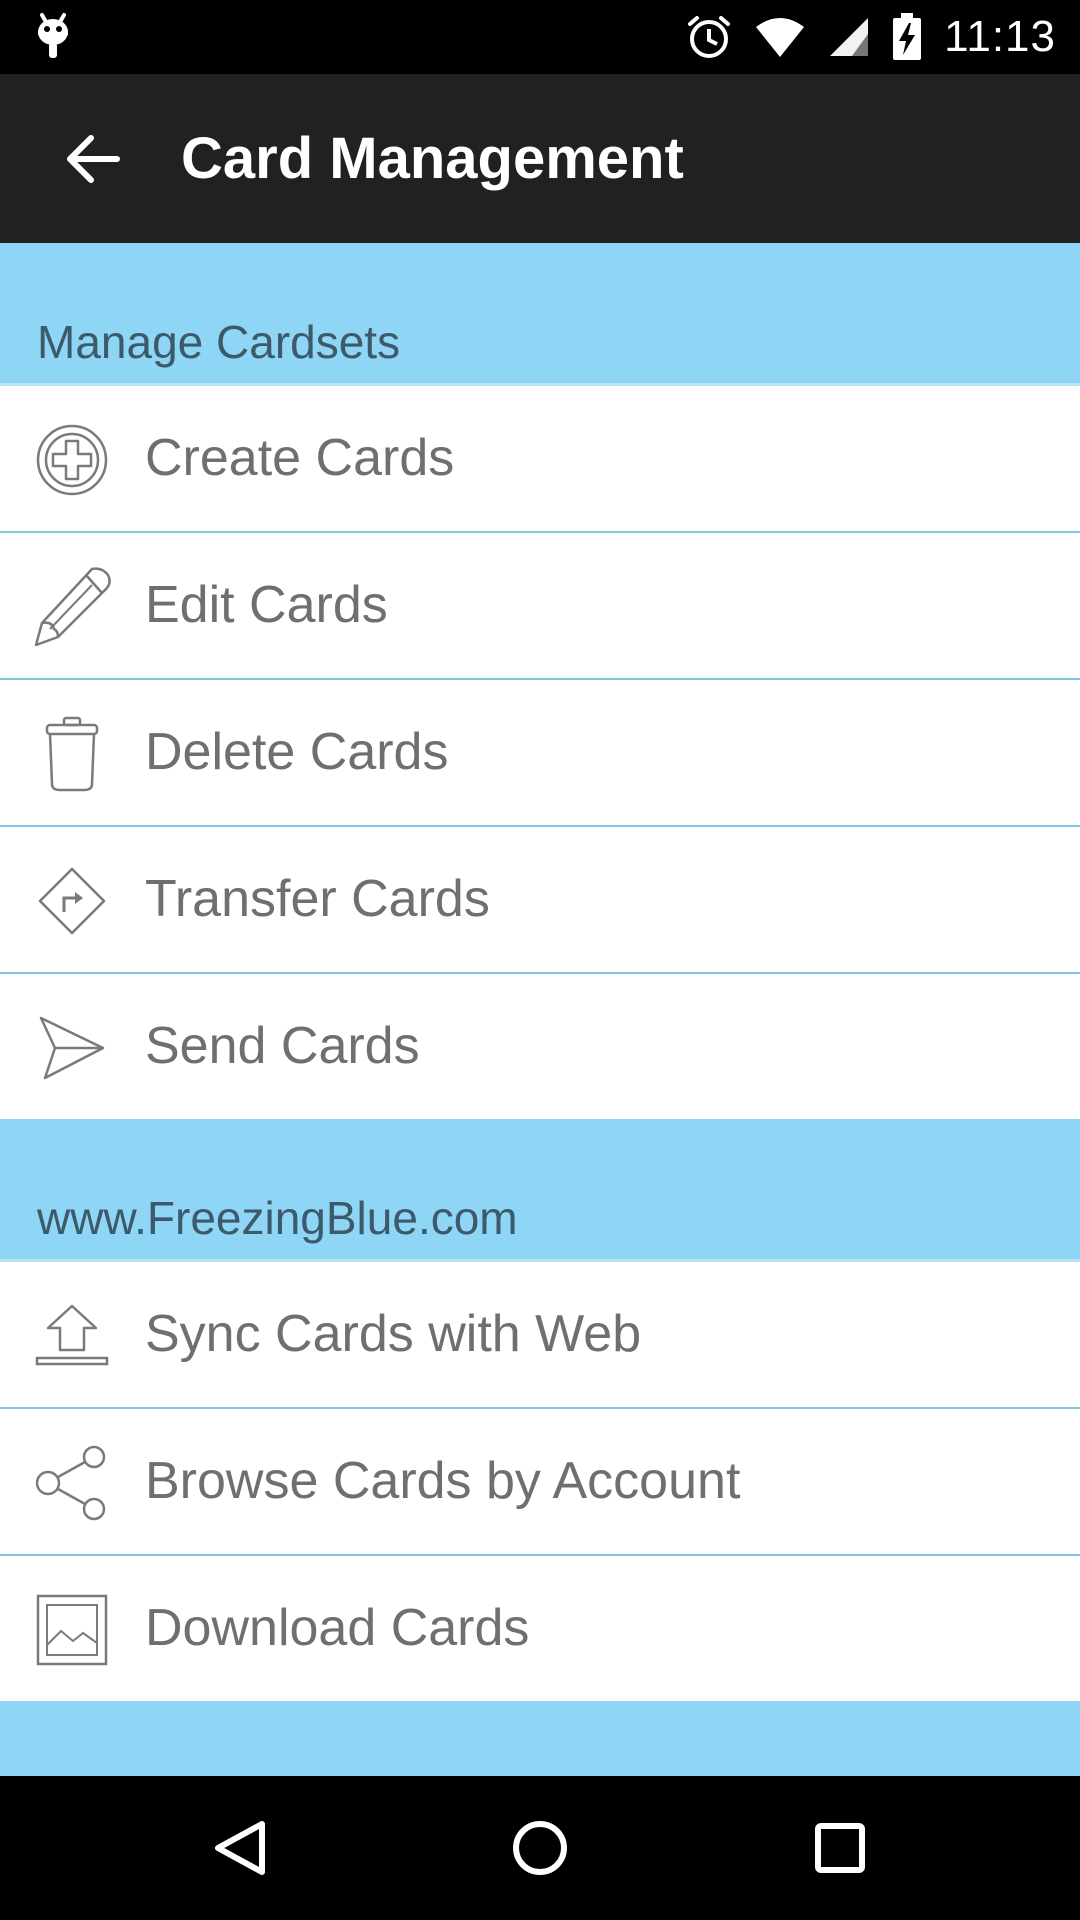  What do you see at coordinates (282, 1046) in the screenshot?
I see `item-label: Send Cards` at bounding box center [282, 1046].